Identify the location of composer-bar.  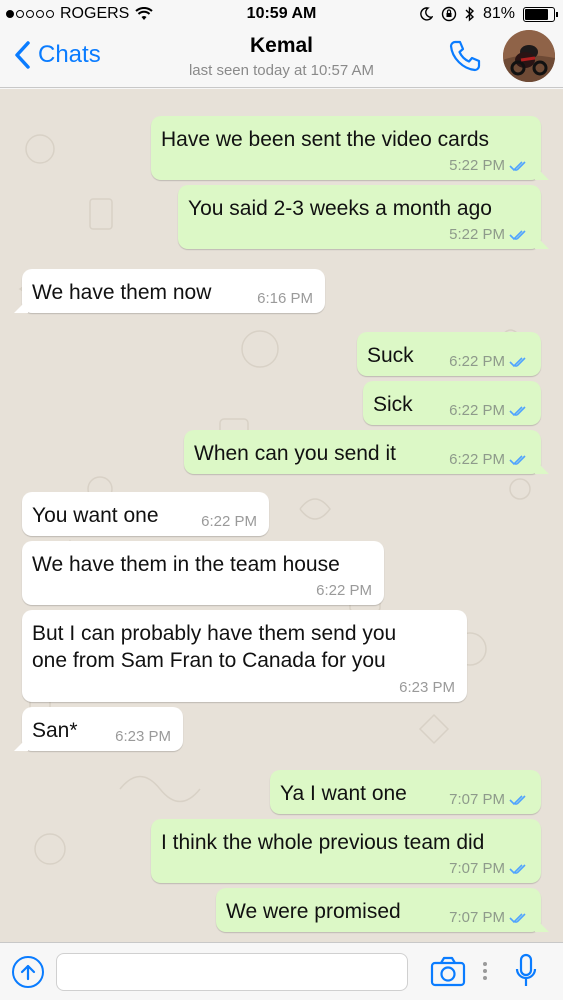
(281, 971).